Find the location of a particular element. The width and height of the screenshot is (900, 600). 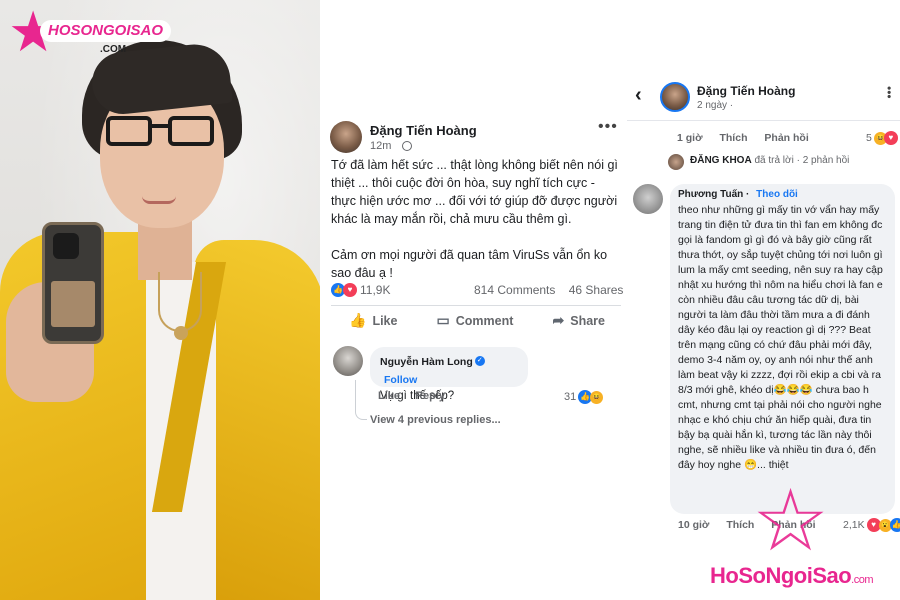

author-avatar is located at coordinates (346, 137).